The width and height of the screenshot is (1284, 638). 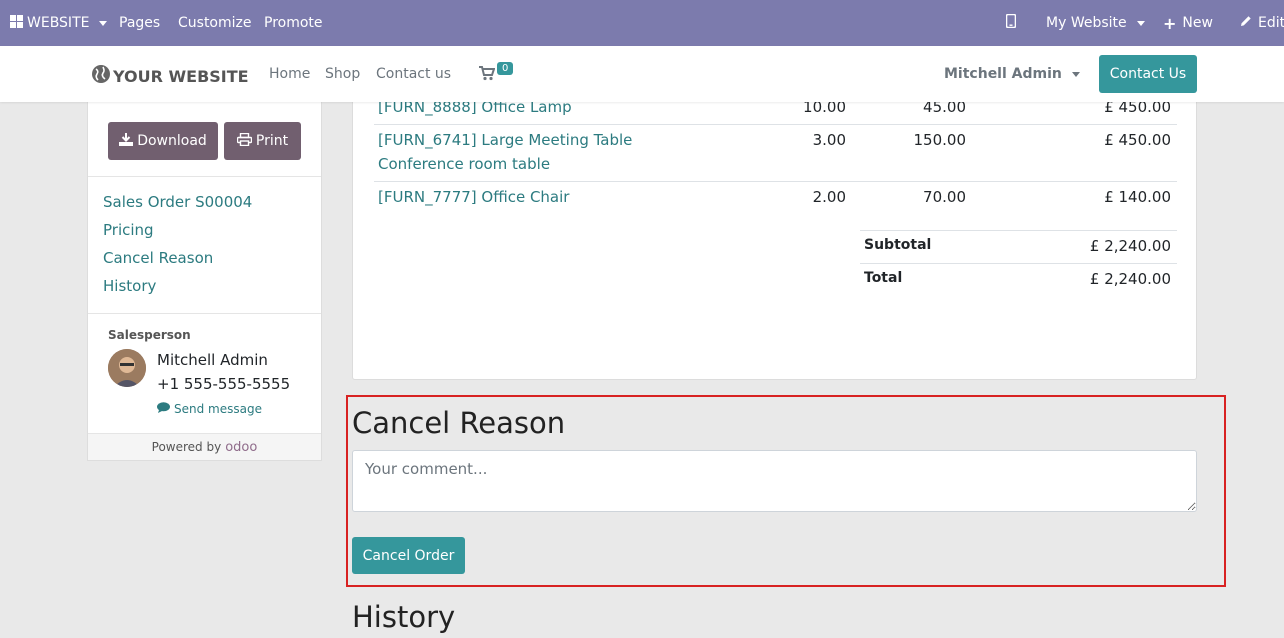 I want to click on avatar, so click(x=127, y=368).